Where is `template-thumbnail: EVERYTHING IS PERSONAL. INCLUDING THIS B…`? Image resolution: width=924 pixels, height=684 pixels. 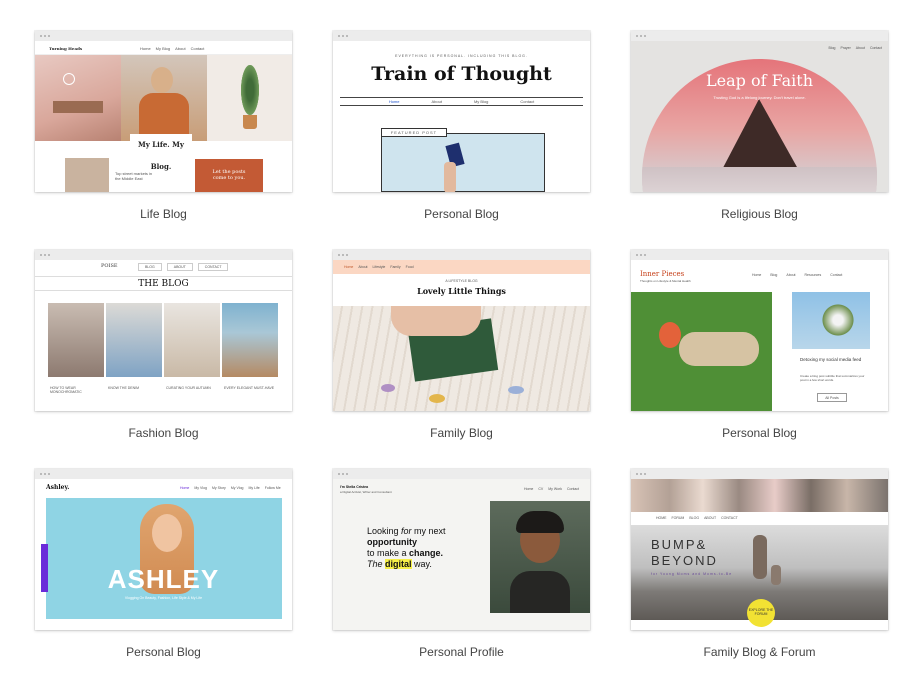
template-thumbnail: EVERYTHING IS PERSONAL. INCLUDING THIS B… is located at coordinates (461, 111).